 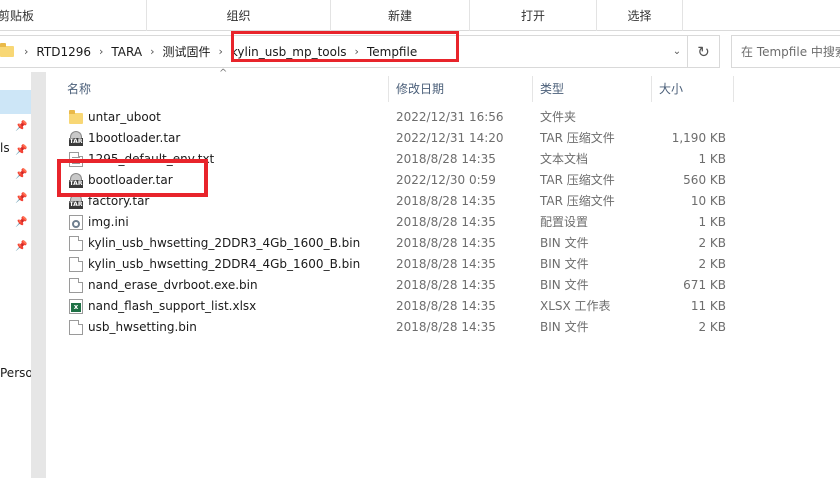 What do you see at coordinates (38, 275) in the screenshot?
I see `nav-scrollbar` at bounding box center [38, 275].